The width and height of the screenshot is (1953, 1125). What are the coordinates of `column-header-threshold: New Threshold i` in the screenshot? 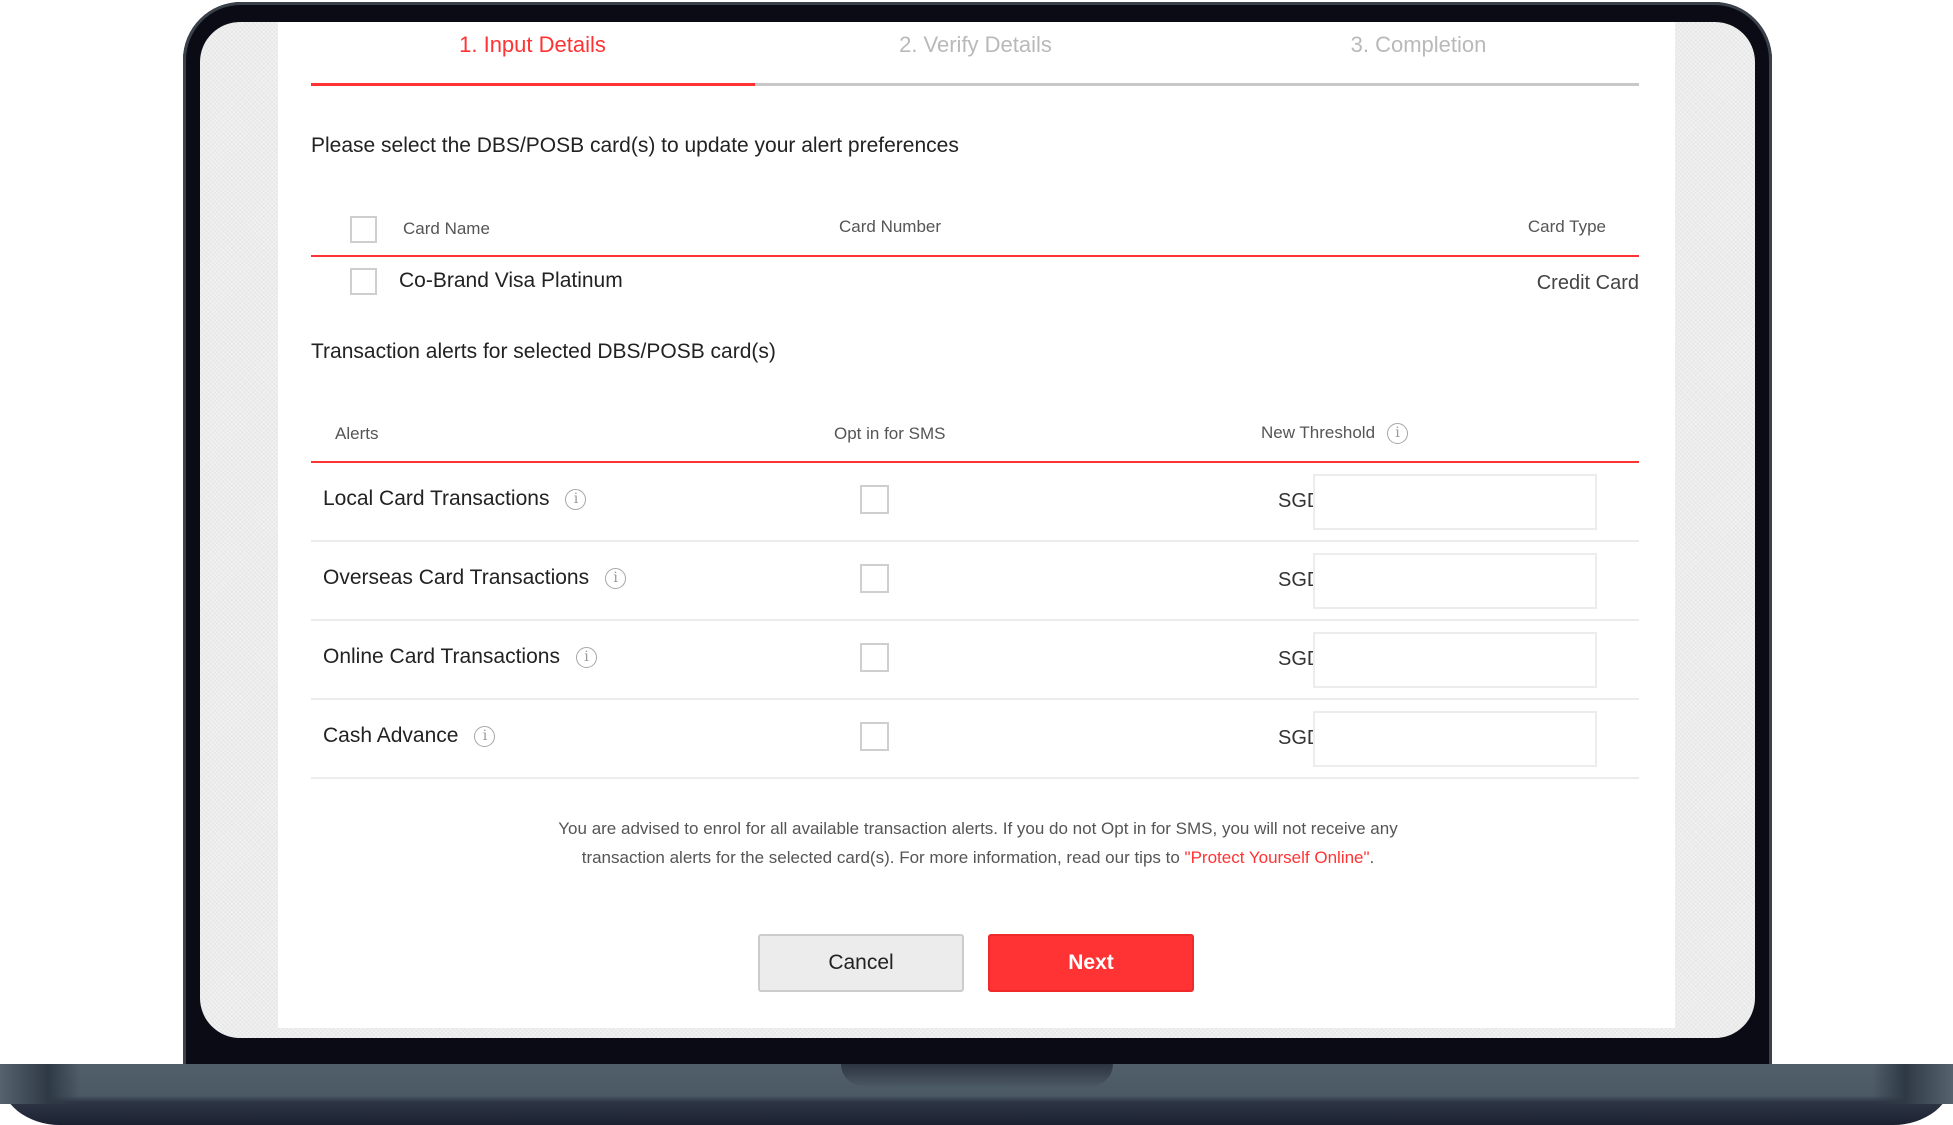 It's located at (1335, 433).